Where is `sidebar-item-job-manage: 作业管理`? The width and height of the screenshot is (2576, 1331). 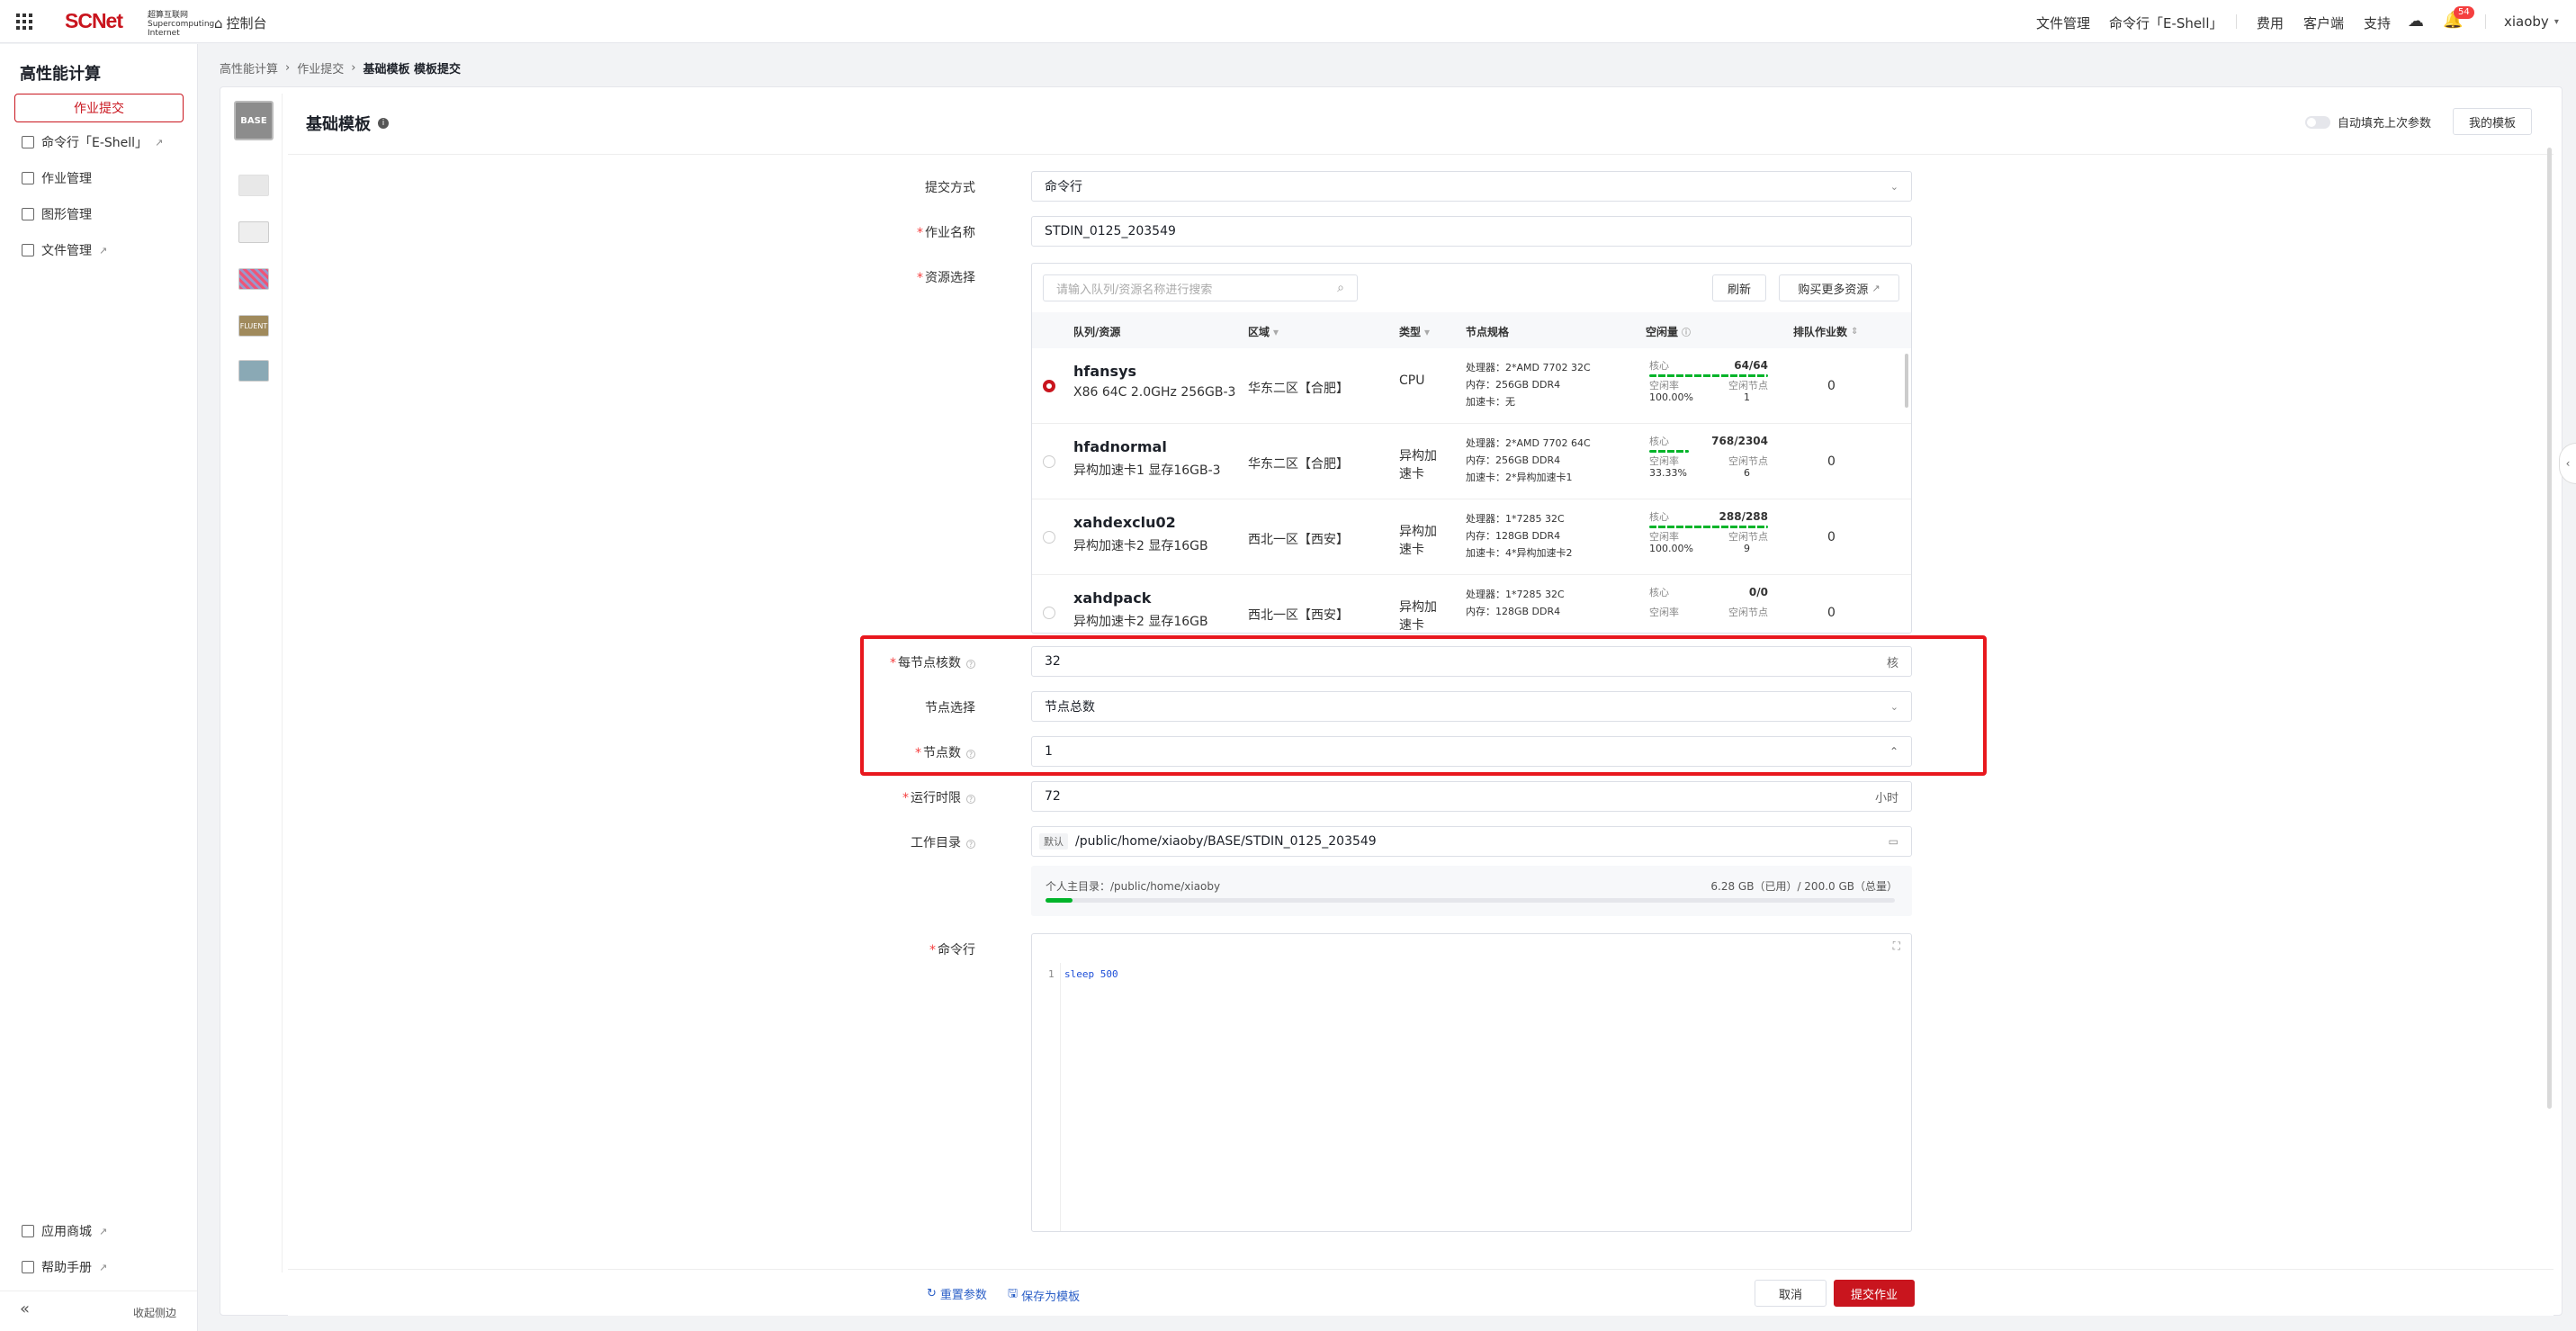 sidebar-item-job-manage: 作业管理 is located at coordinates (57, 178).